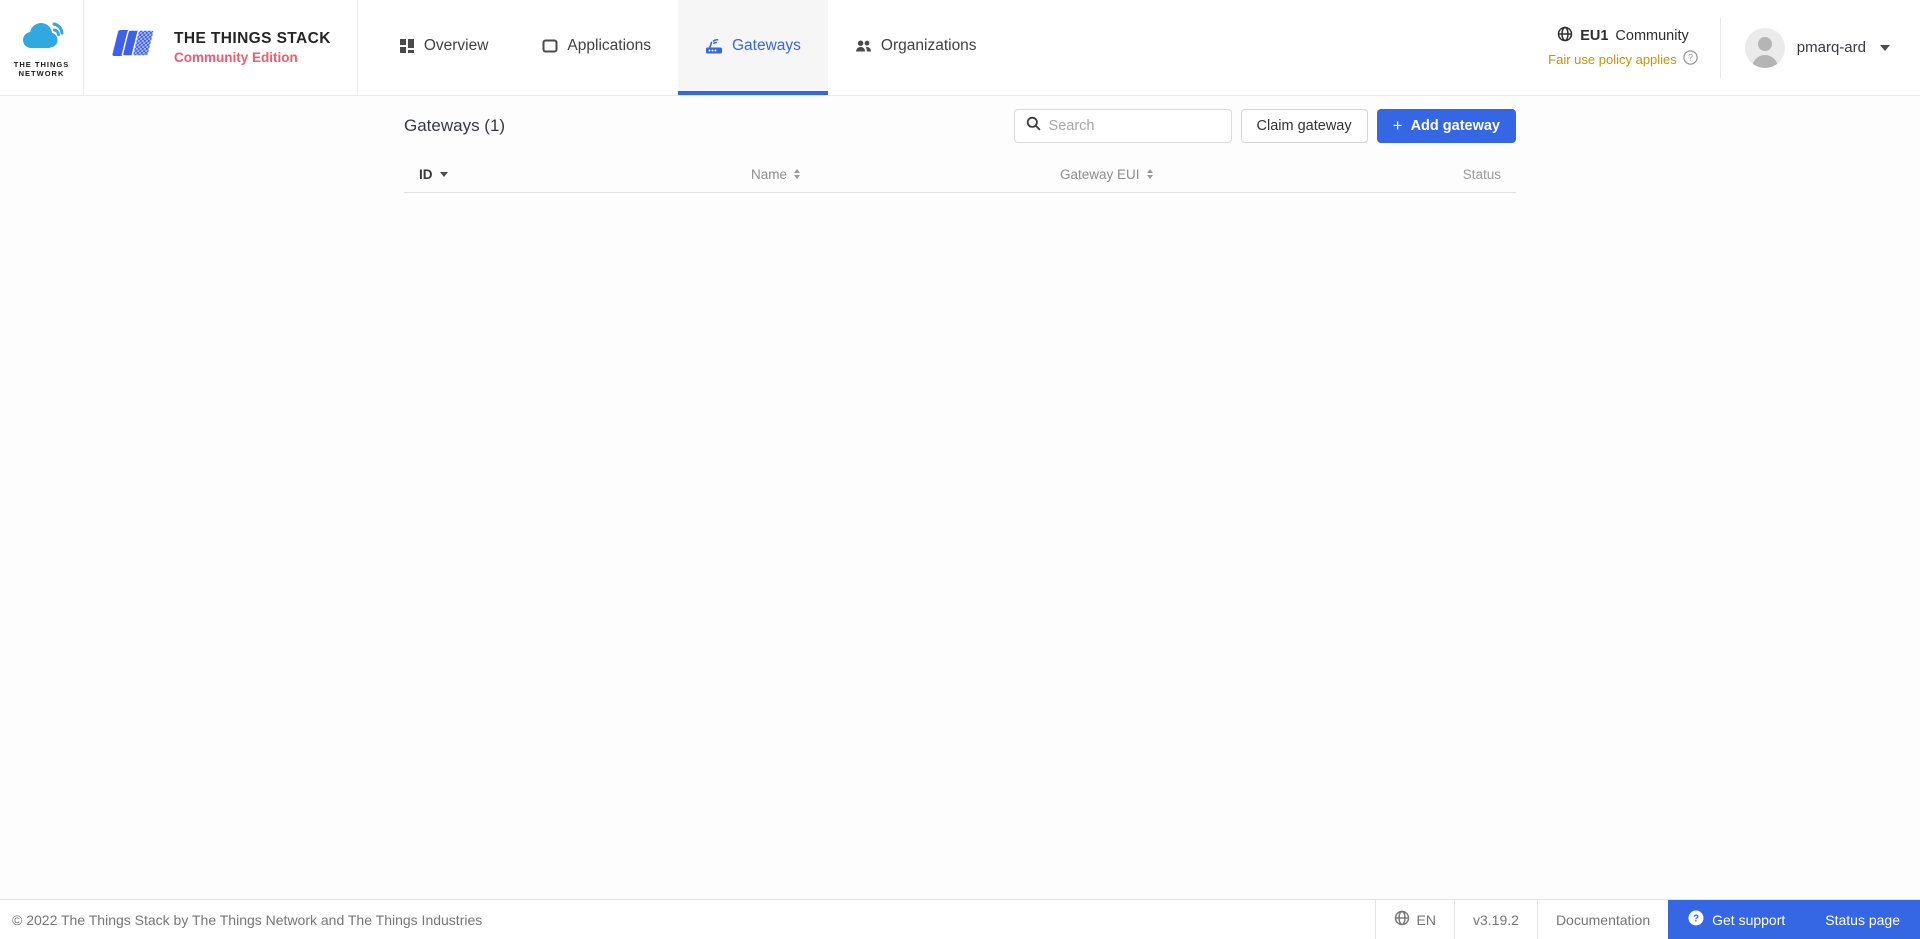 The width and height of the screenshot is (1920, 939). I want to click on tab-label: Overview, so click(456, 45).